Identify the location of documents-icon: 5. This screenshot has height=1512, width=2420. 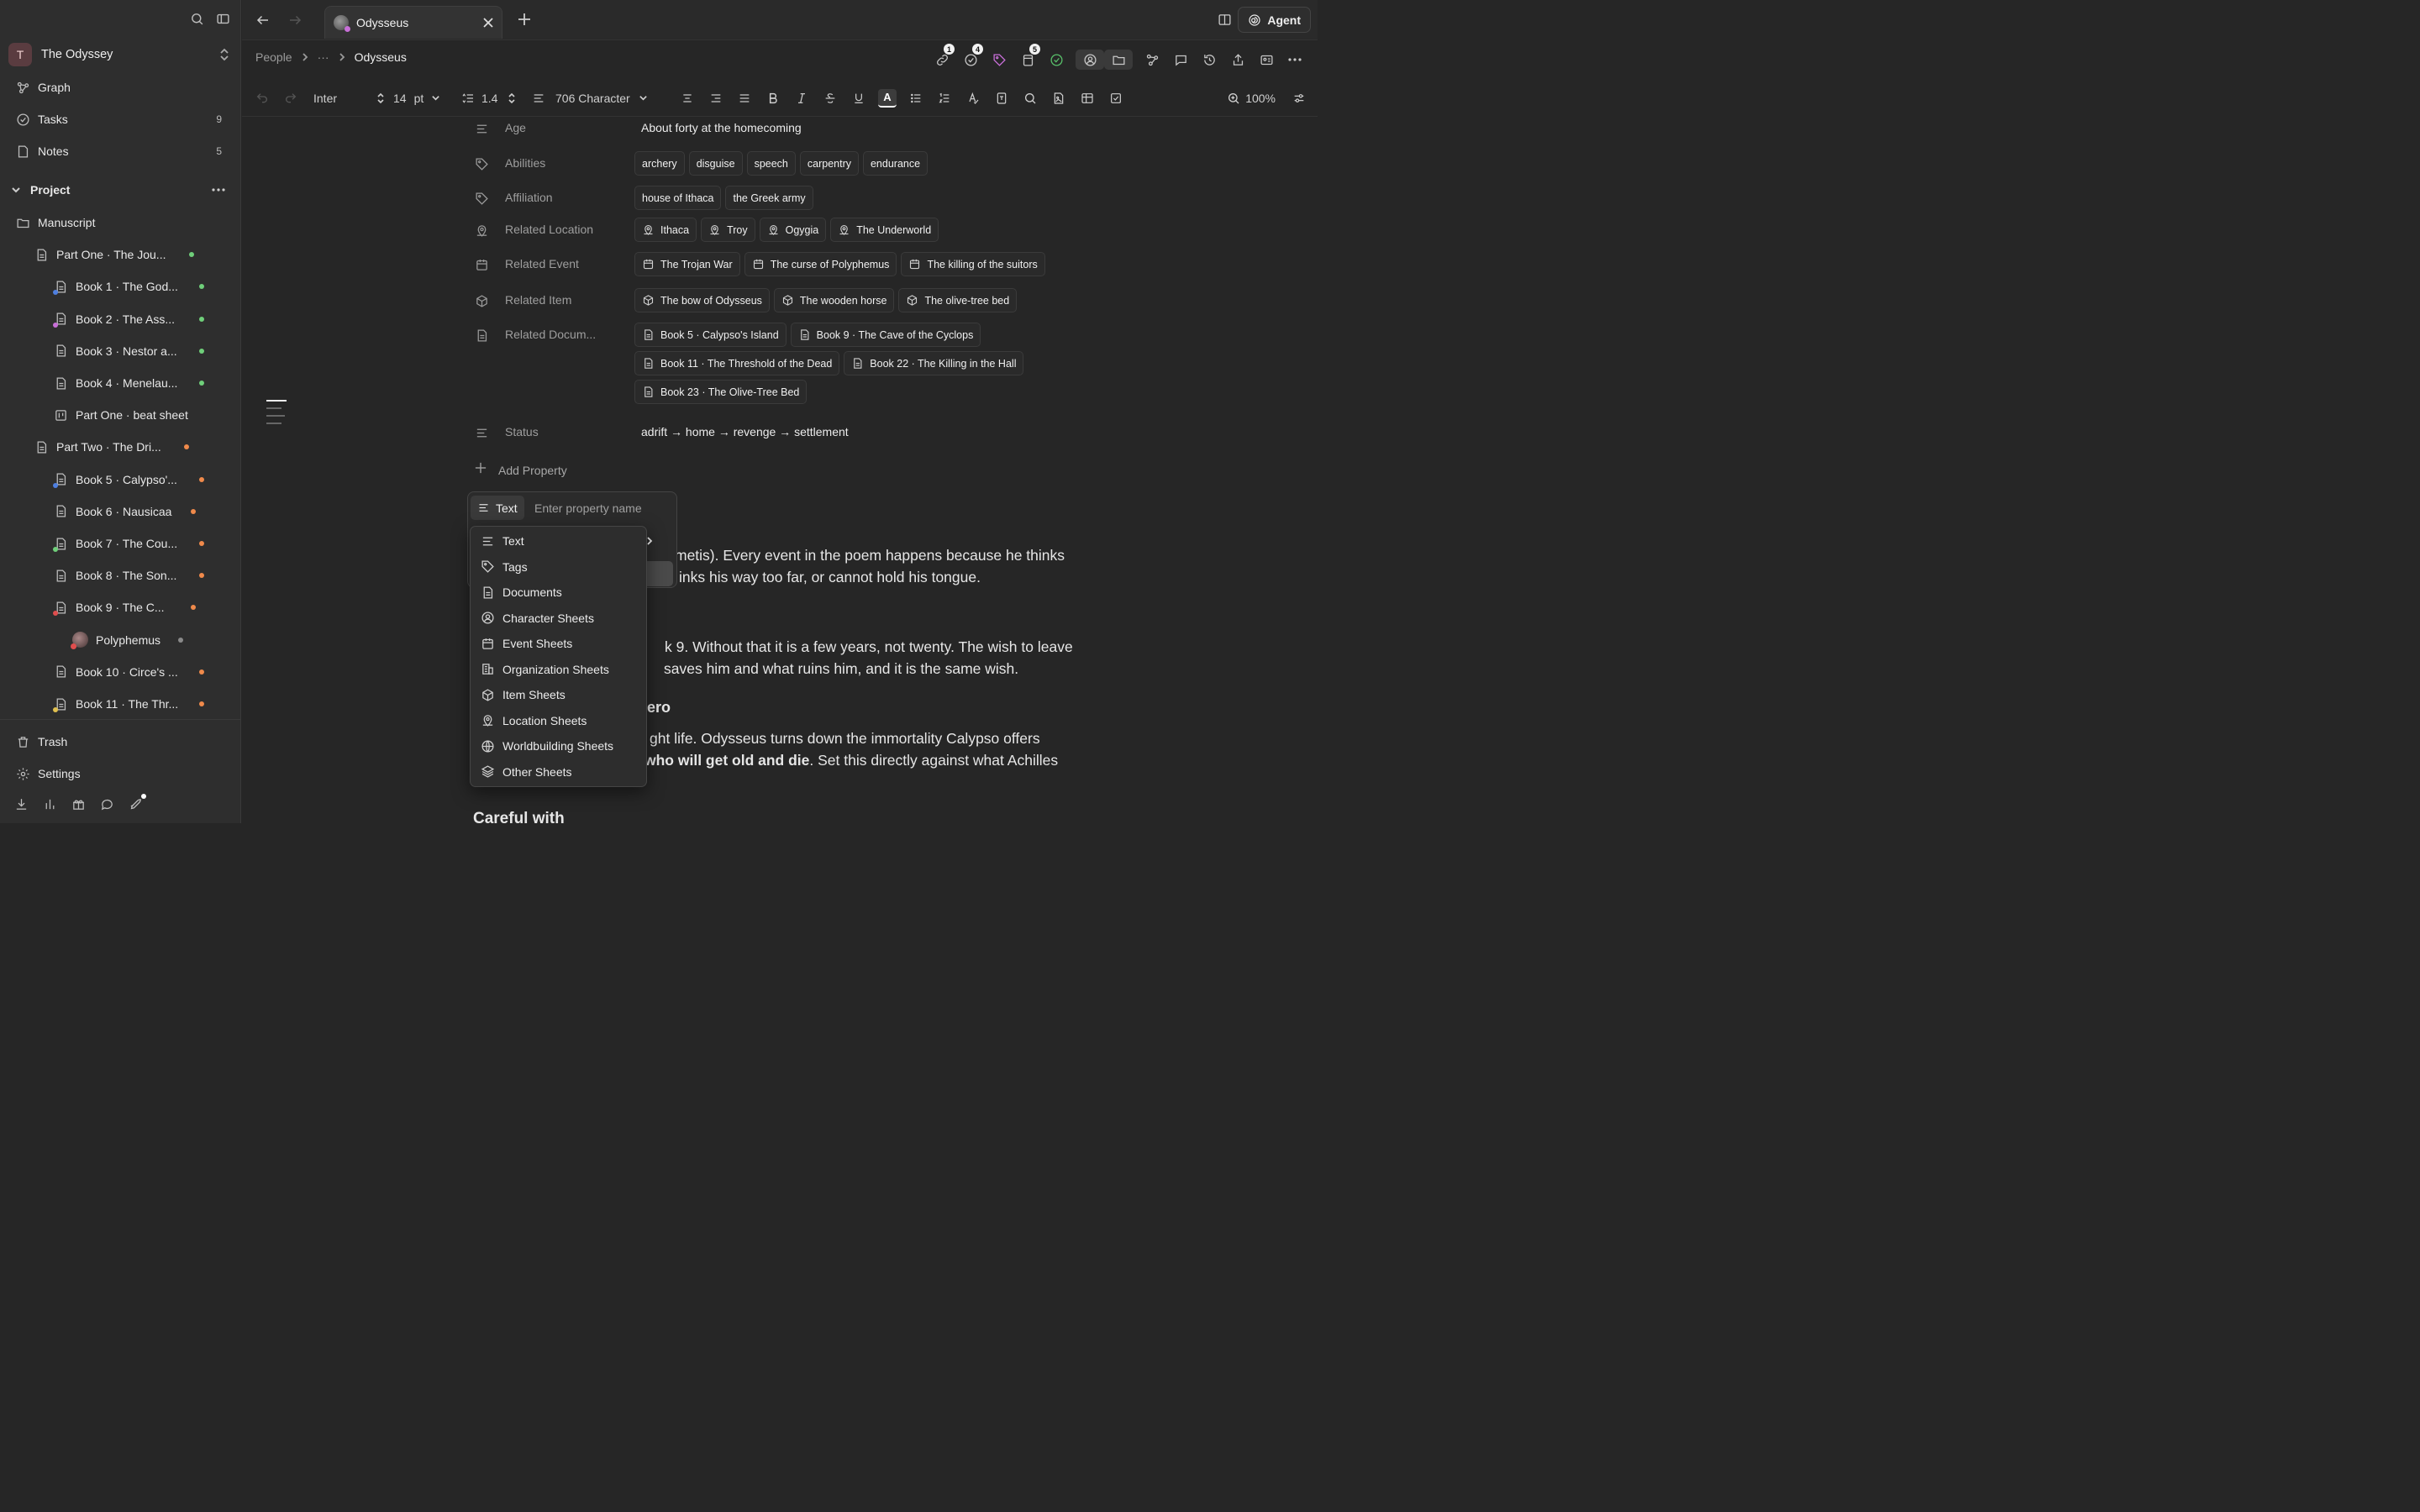
(1027, 57).